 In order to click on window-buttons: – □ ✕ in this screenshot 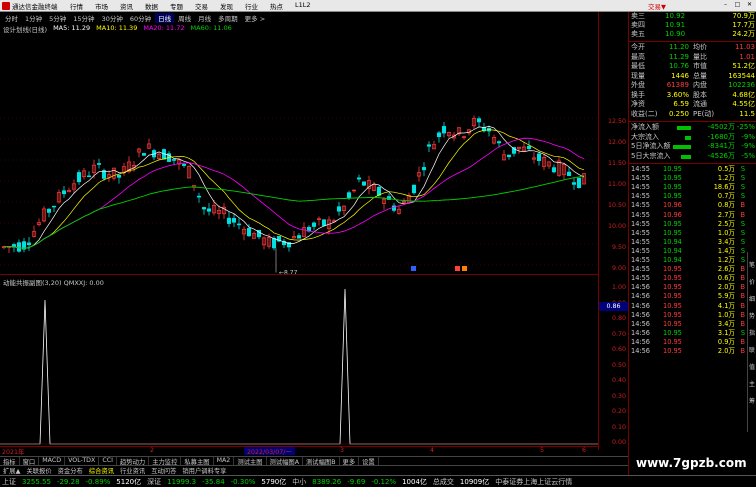, I will do `click(737, 5)`.